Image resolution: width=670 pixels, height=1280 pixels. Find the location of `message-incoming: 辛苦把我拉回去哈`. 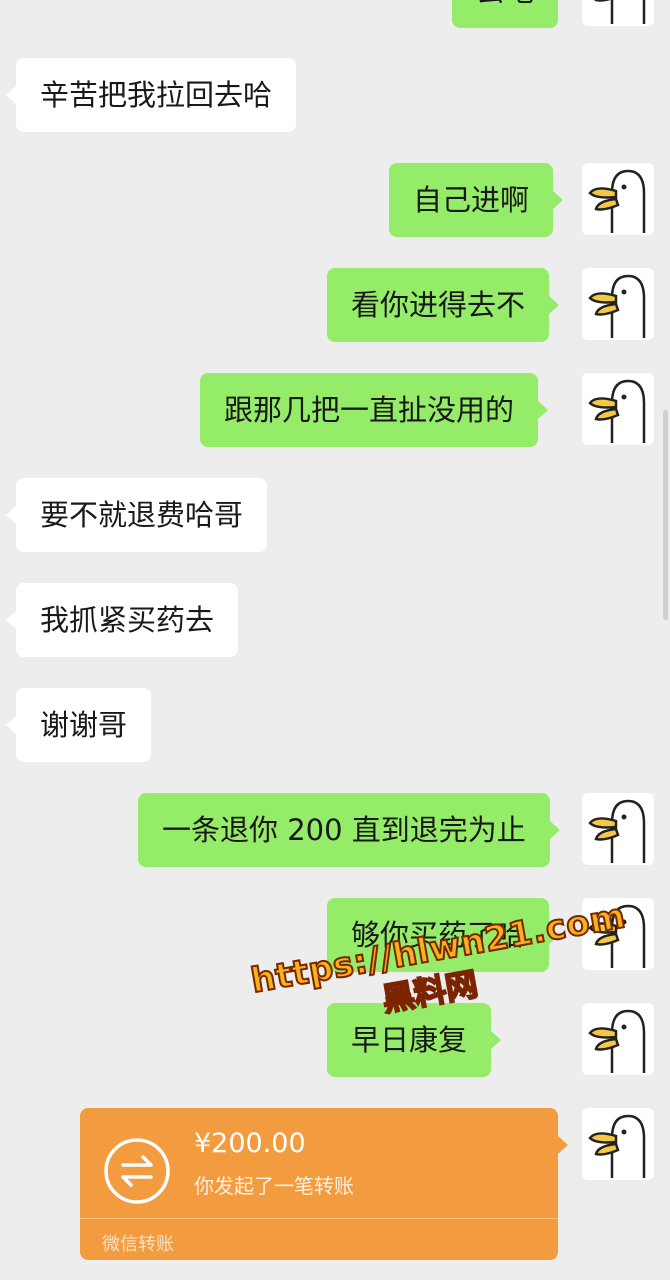

message-incoming: 辛苦把我拉回去哈 is located at coordinates (151, 95).